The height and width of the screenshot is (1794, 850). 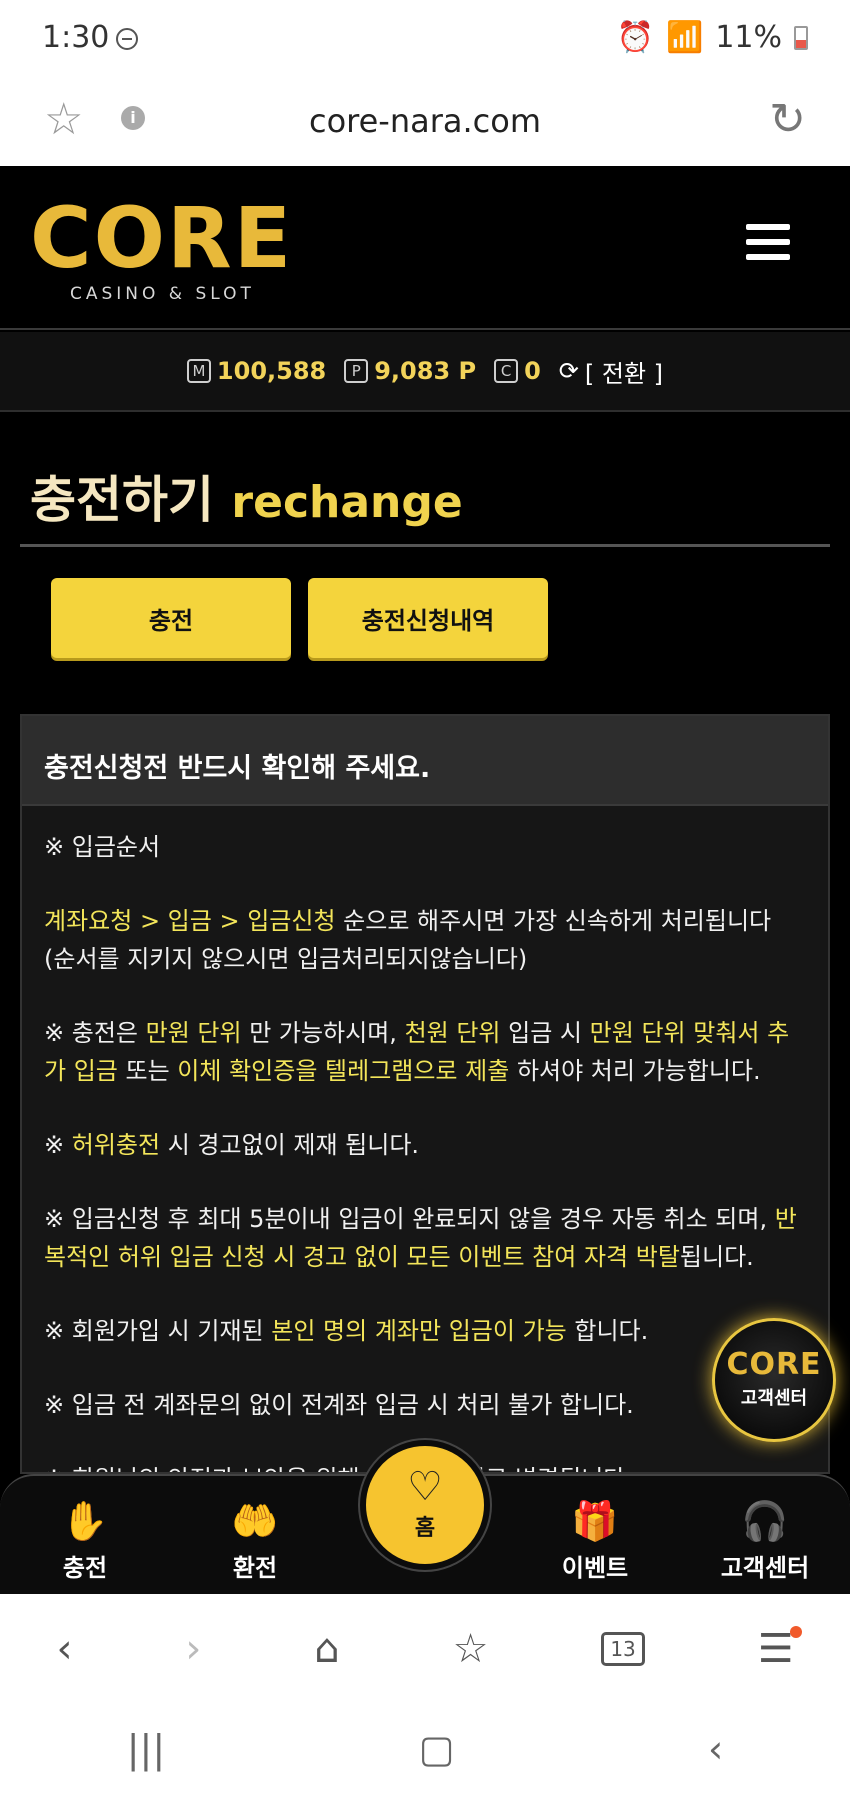 What do you see at coordinates (425, 40) in the screenshot?
I see `status-bar: 1:30 ⏰ 📶 11%` at bounding box center [425, 40].